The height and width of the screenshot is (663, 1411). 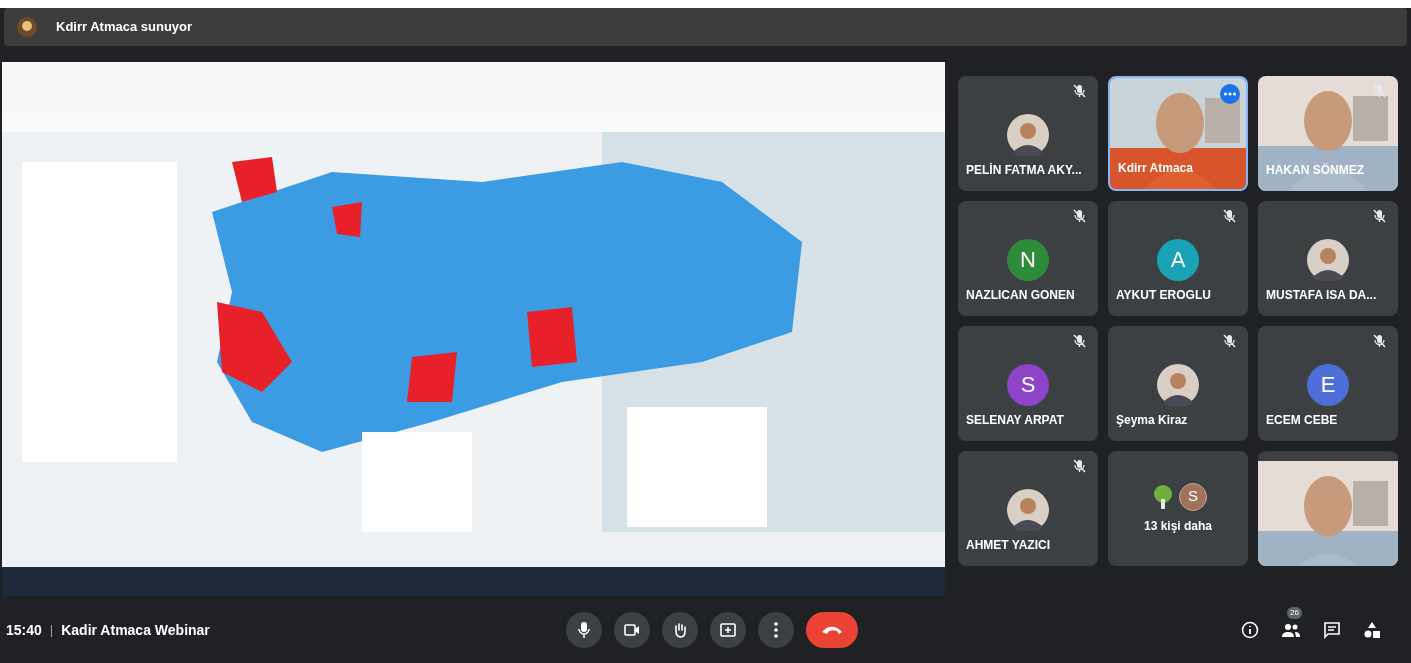 I want to click on microphone-icon, so click(x=584, y=630).